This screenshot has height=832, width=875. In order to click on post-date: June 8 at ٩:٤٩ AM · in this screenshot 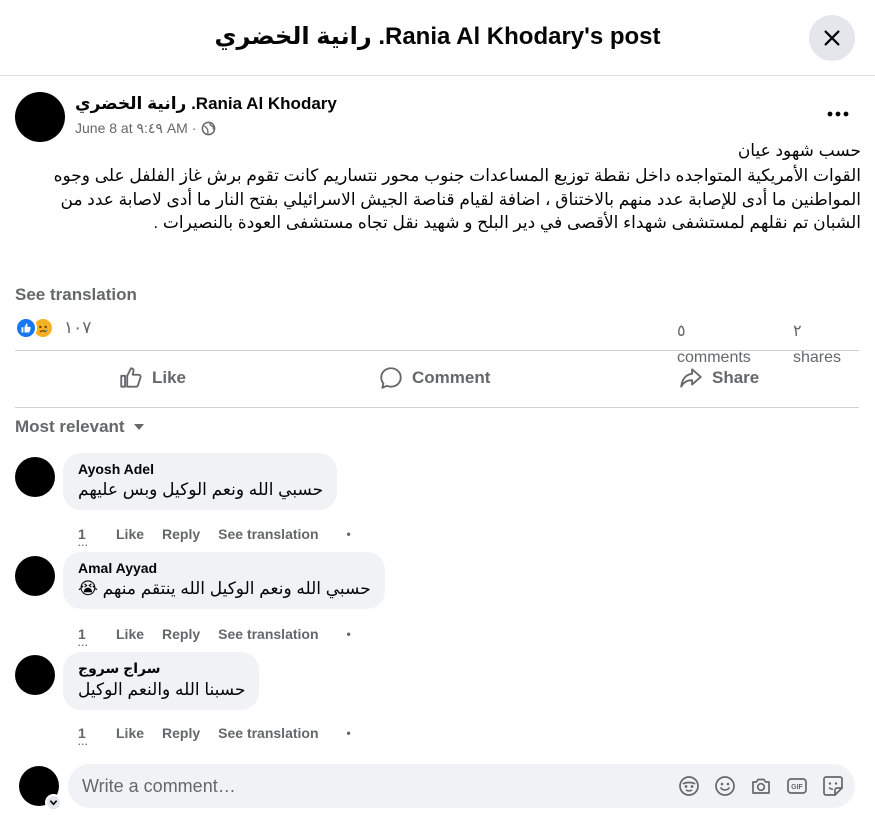, I will do `click(135, 128)`.